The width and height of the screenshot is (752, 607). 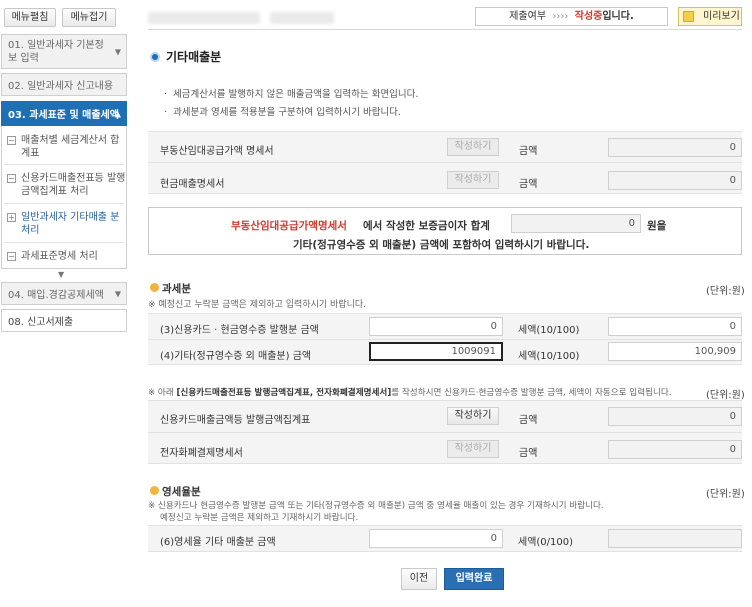 I want to click on status-arrows: ››››, so click(x=560, y=16).